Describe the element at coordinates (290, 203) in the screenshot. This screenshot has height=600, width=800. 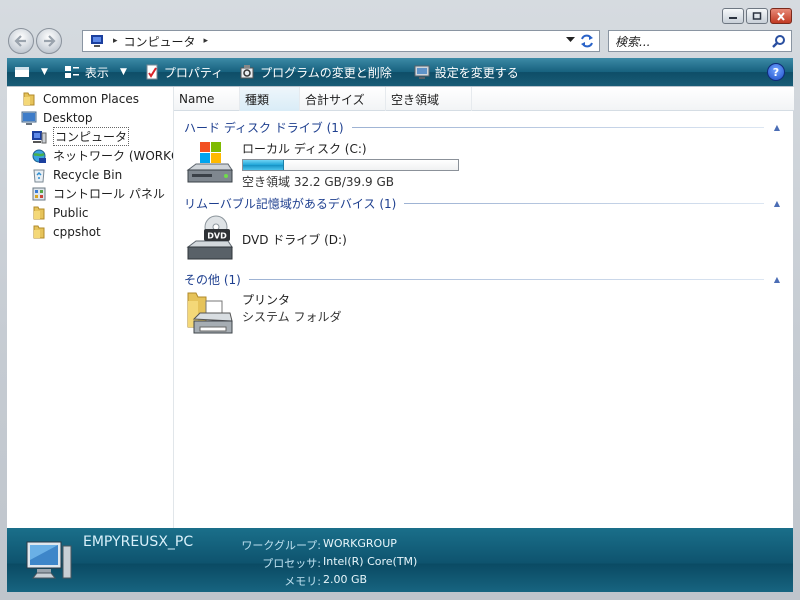
I see `group-title: リムーバブル記憶域があるデバイス (1)` at that location.